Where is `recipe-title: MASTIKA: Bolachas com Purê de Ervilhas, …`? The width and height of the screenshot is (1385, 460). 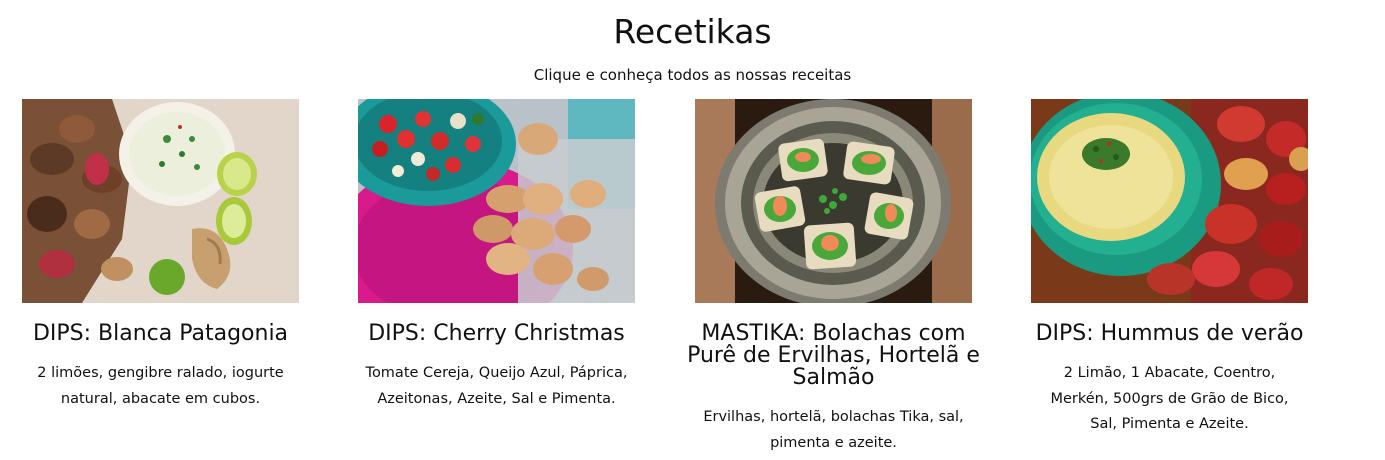
recipe-title: MASTIKA: Bolachas com Purê de Ervilhas, … is located at coordinates (833, 356).